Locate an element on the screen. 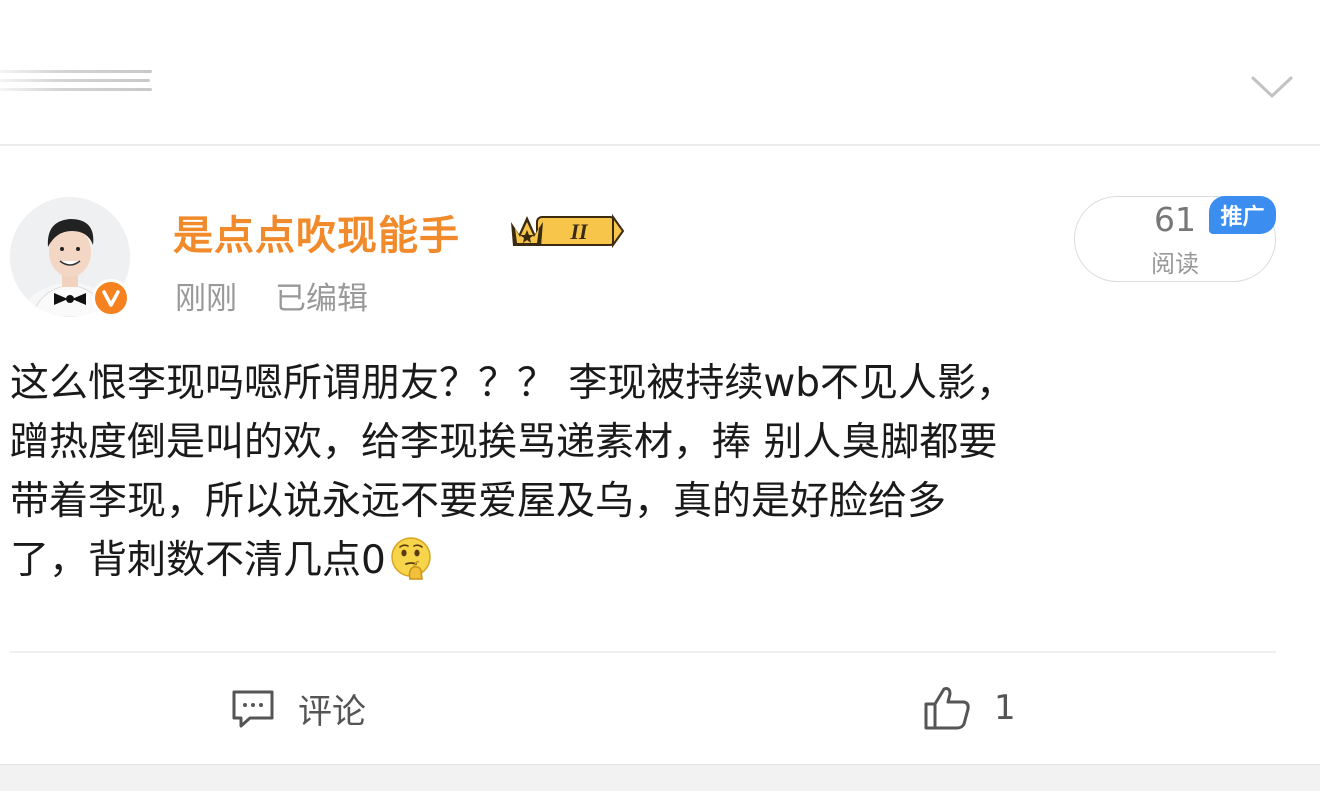 The height and width of the screenshot is (791, 1320). comment-button: 评论 is located at coordinates (298, 708).